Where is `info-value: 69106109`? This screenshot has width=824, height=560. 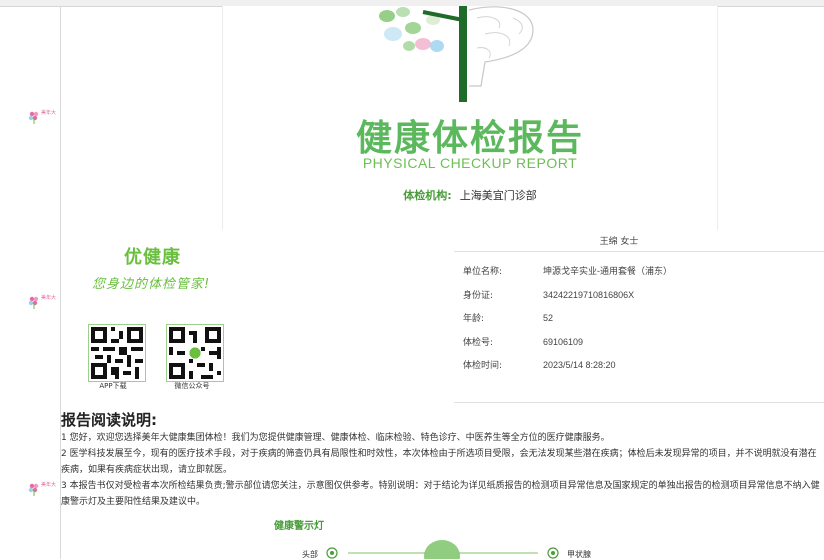 info-value: 69106109 is located at coordinates (563, 342).